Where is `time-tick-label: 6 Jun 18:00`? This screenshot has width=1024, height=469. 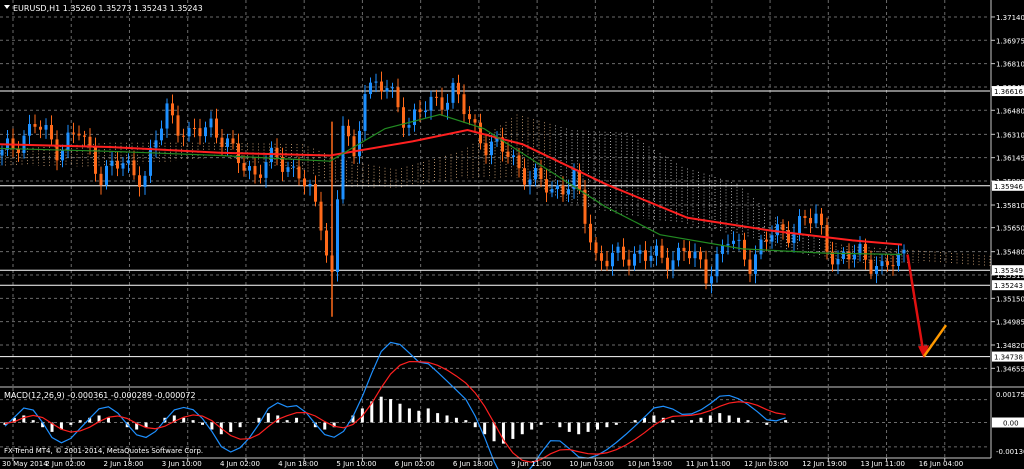 time-tick-label: 6 Jun 18:00 is located at coordinates (473, 464).